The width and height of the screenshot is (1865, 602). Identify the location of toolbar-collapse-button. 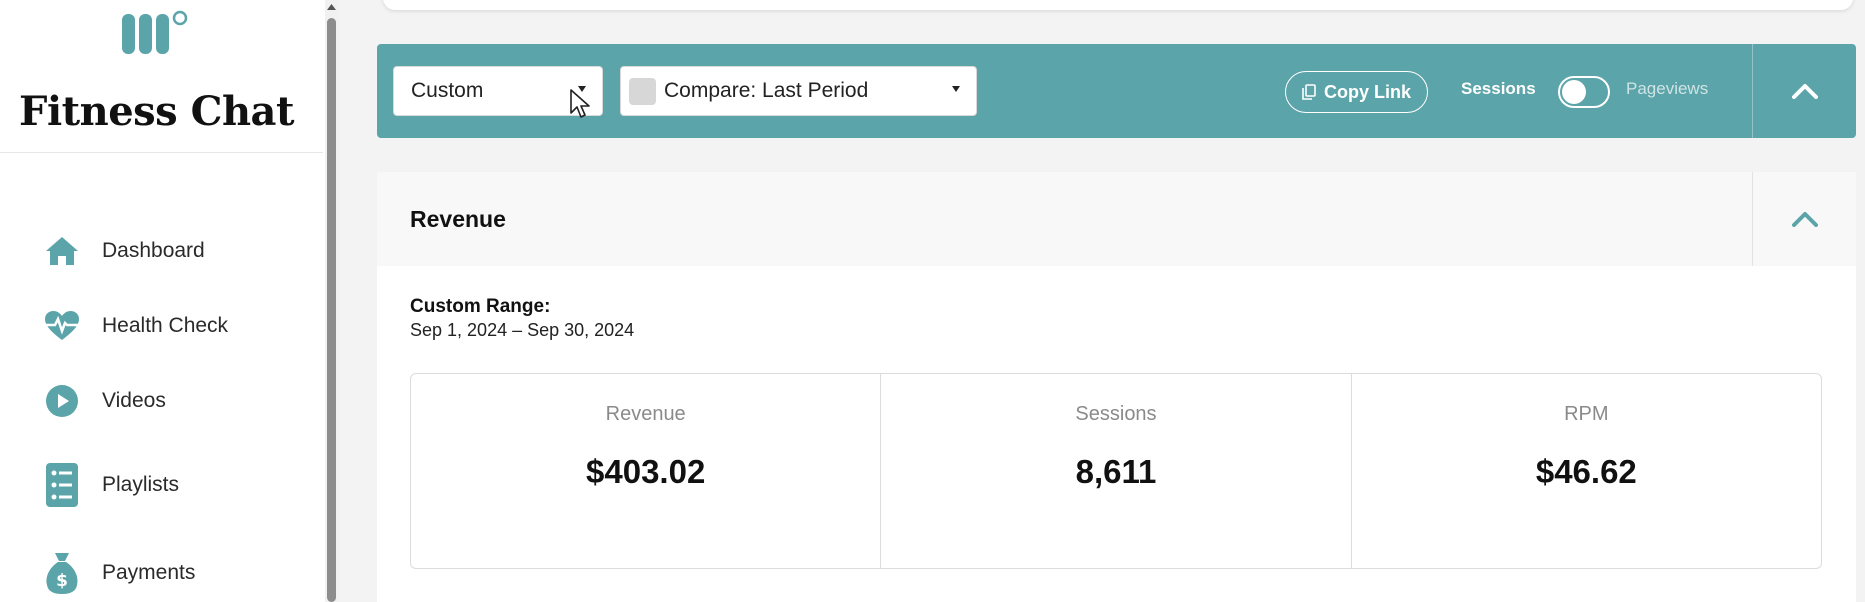
(1804, 91).